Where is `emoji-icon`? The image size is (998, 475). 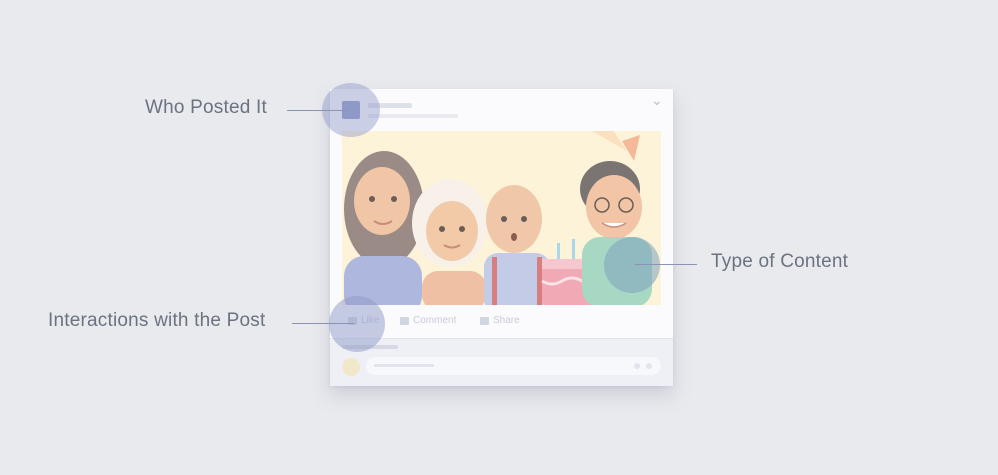 emoji-icon is located at coordinates (637, 366).